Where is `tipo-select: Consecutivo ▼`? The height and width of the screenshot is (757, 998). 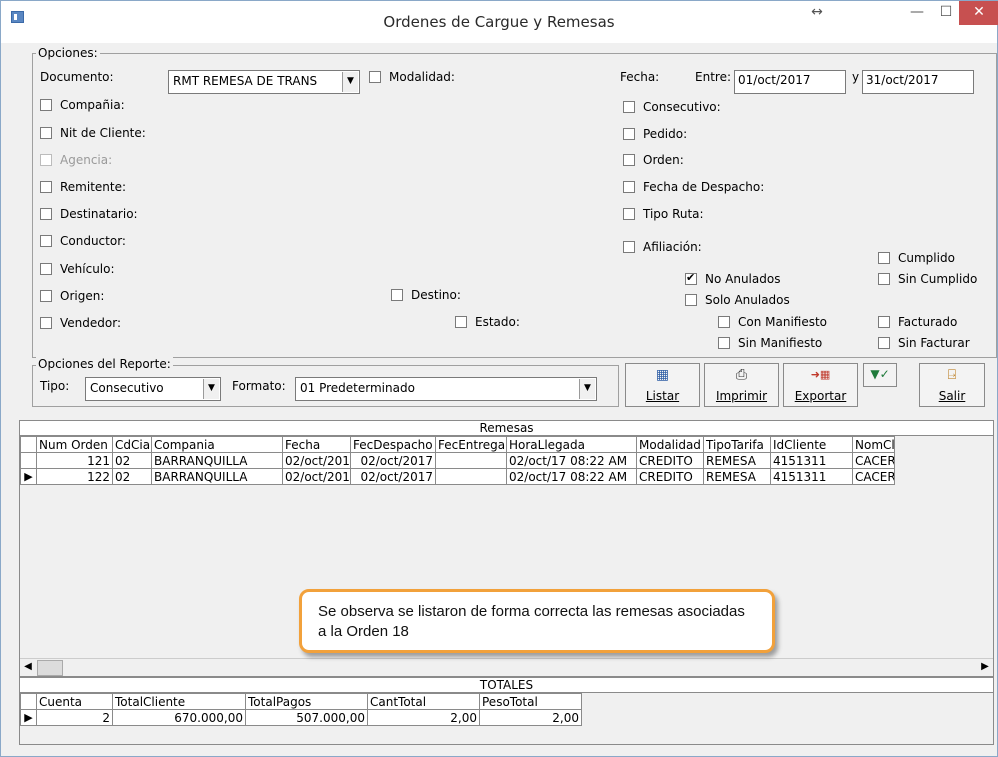 tipo-select: Consecutivo ▼ is located at coordinates (153, 389).